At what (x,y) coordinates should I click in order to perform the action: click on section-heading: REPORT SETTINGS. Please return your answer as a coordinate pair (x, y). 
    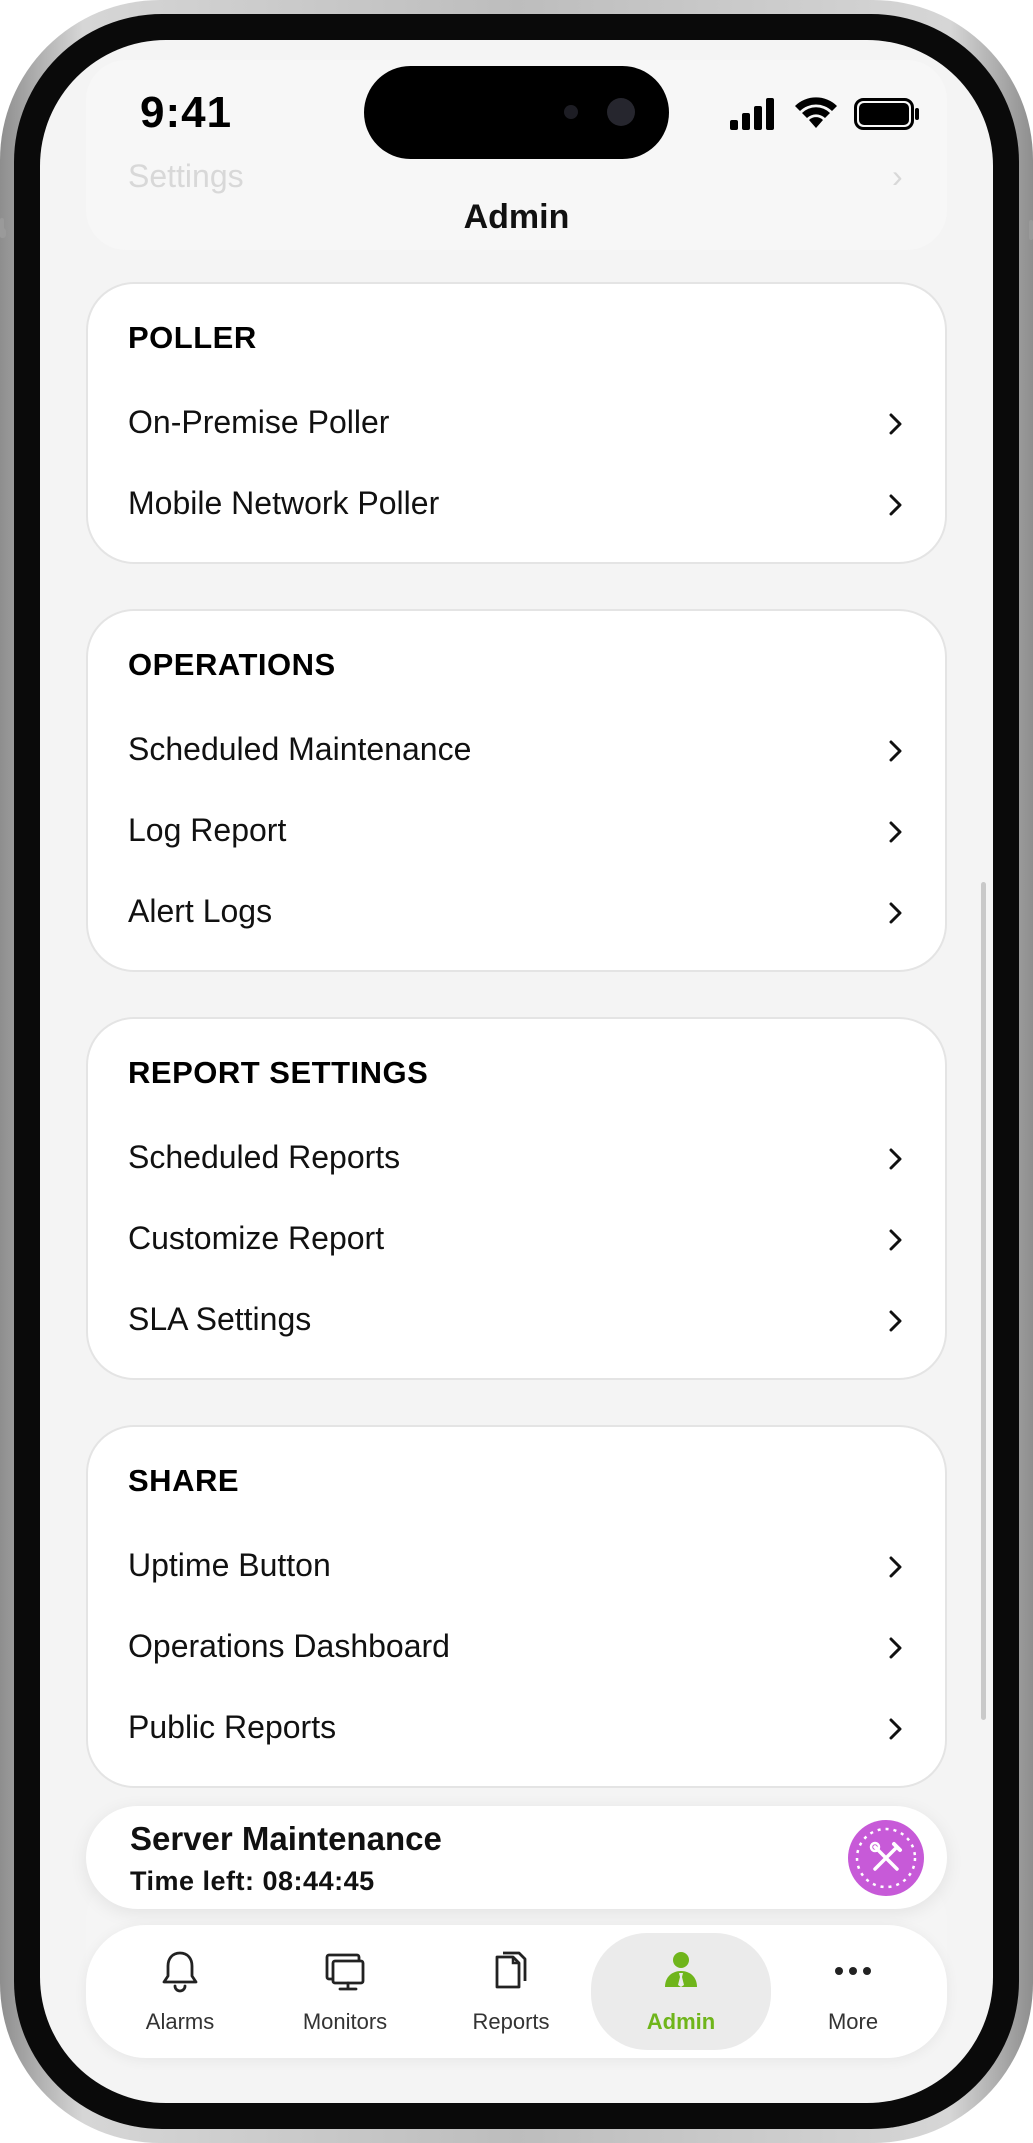
    Looking at the image, I should click on (278, 1072).